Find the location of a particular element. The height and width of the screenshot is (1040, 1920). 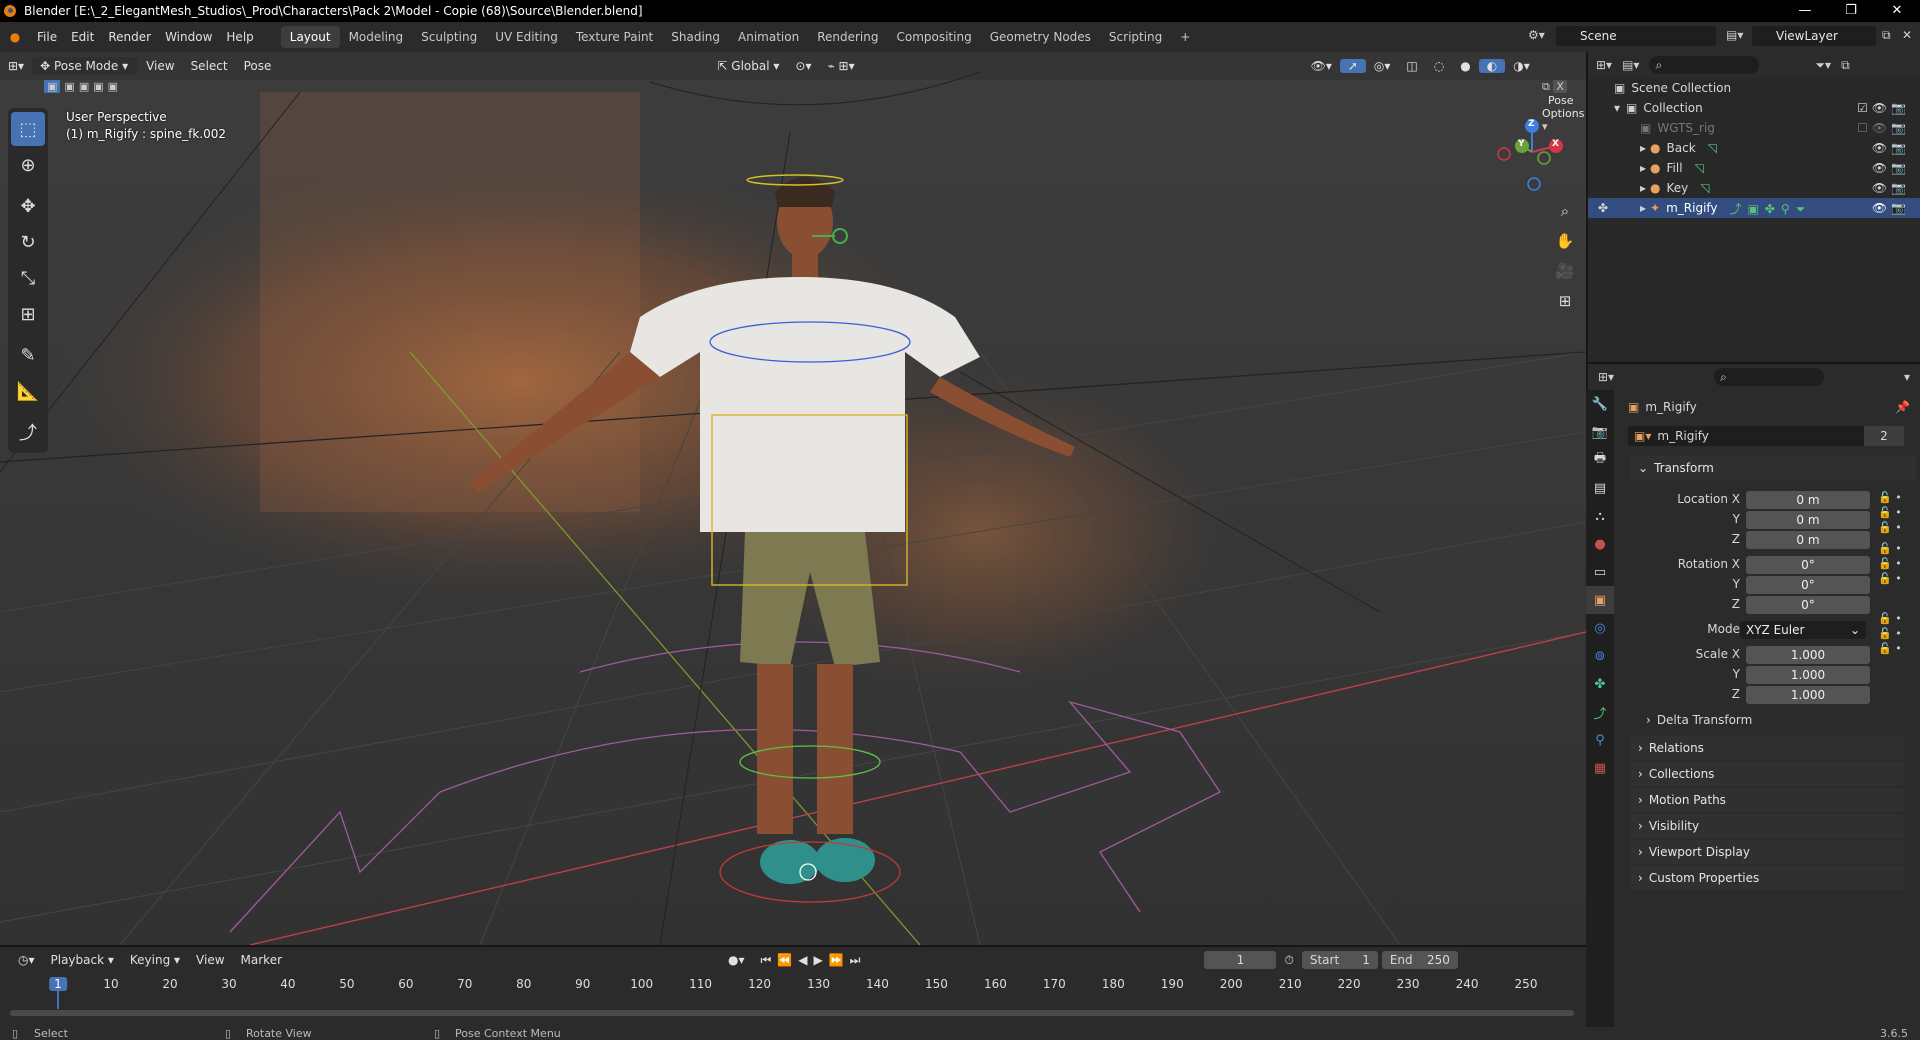

remove-view-layer-icon: ✕ is located at coordinates (1907, 35).